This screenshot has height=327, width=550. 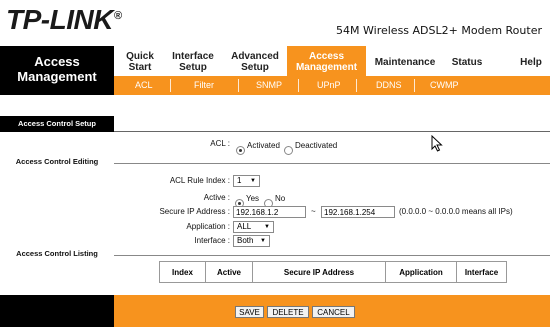 I want to click on active-yes-label: Yes, so click(x=253, y=198).